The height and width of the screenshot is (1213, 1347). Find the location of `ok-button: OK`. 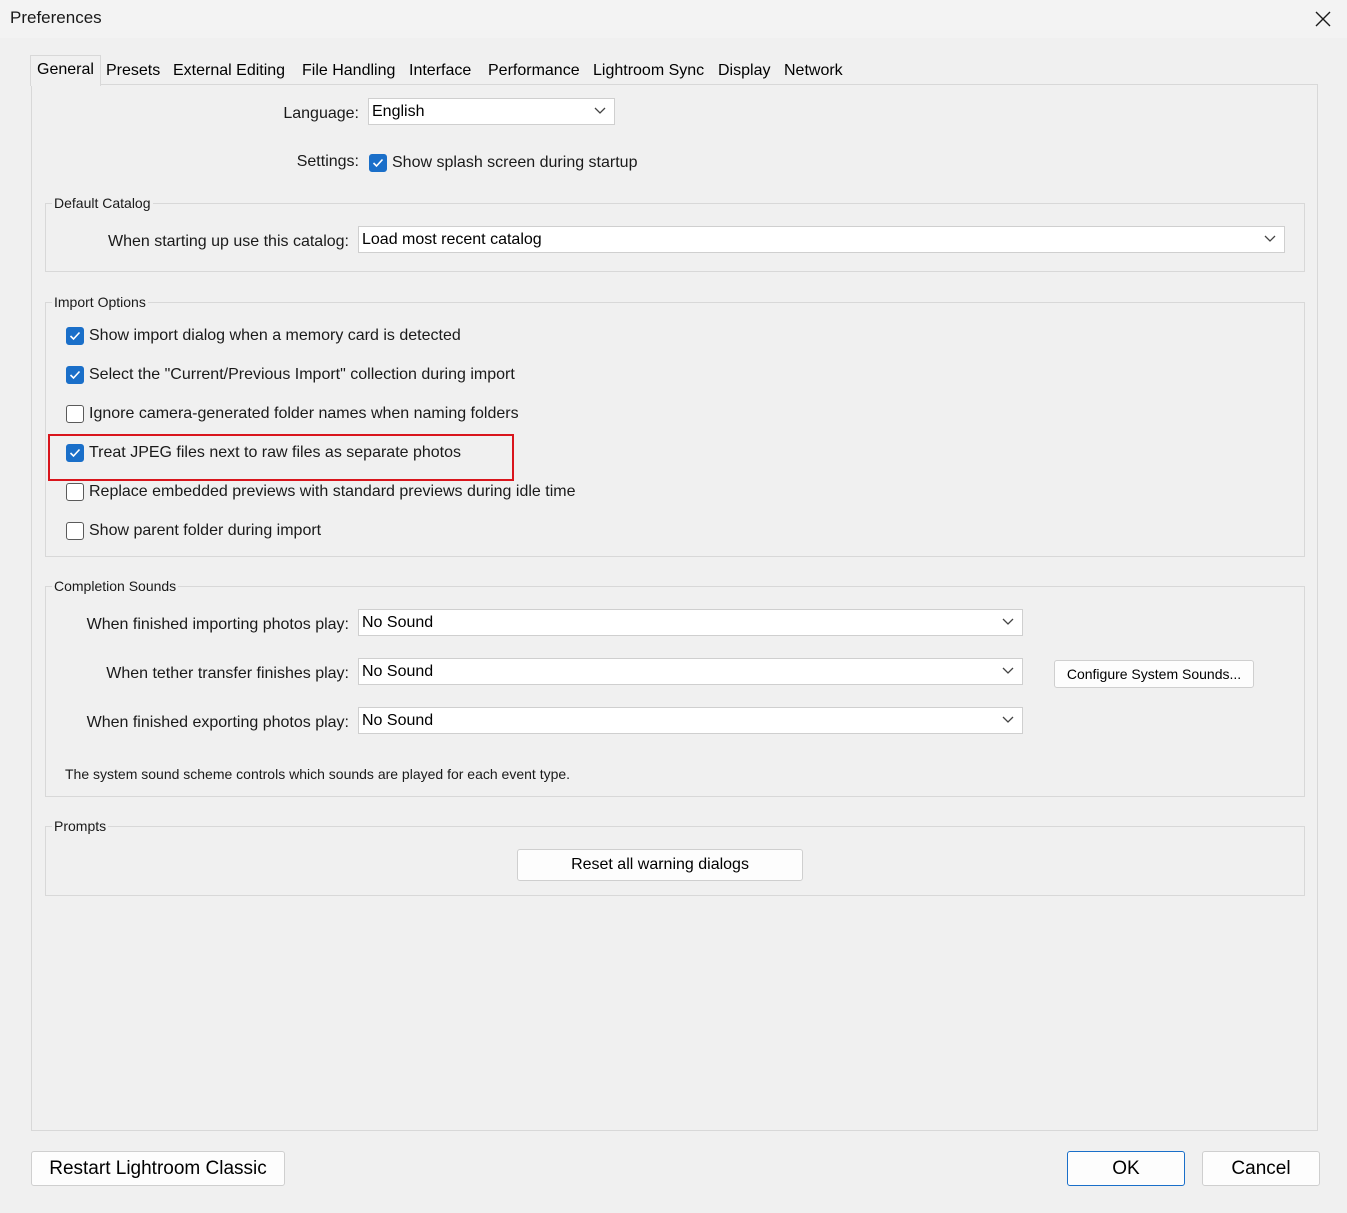

ok-button: OK is located at coordinates (1126, 1168).